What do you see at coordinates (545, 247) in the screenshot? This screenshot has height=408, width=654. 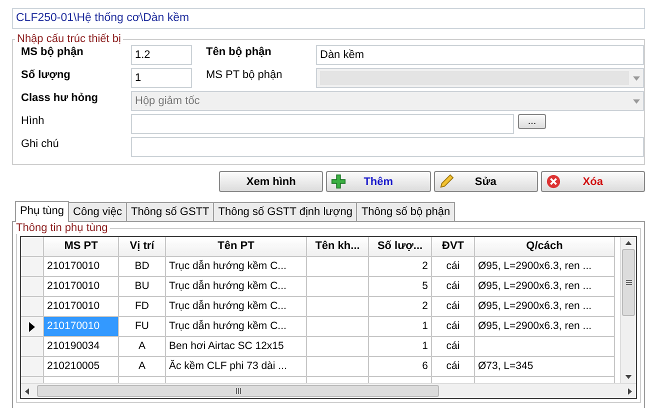 I see `column-header: Q/cách` at bounding box center [545, 247].